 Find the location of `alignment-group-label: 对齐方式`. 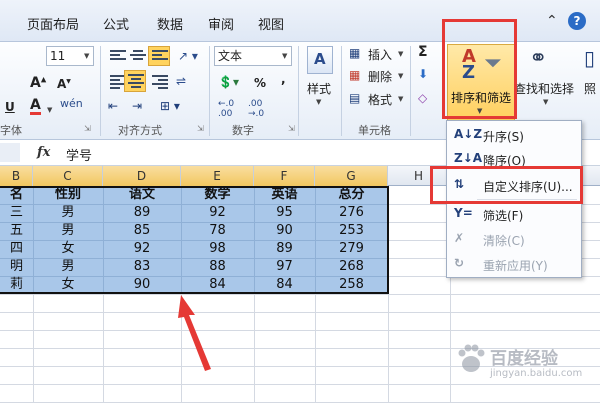

alignment-group-label: 对齐方式 is located at coordinates (140, 130).